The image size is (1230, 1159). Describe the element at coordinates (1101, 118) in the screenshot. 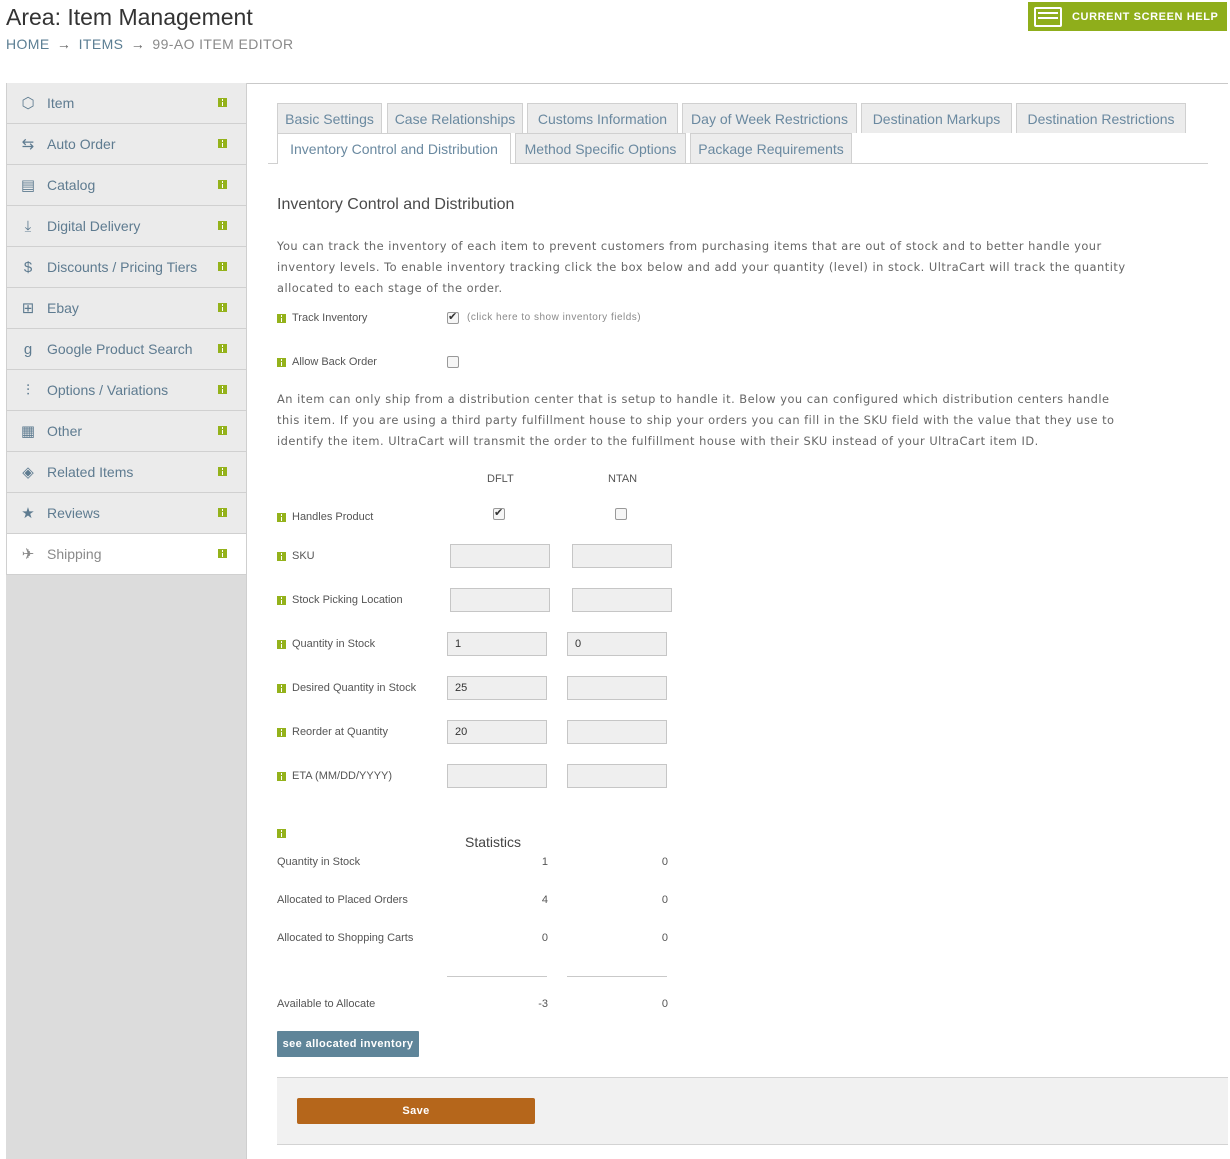

I see `tab-destination-restrictions: Destination Restrictions` at that location.